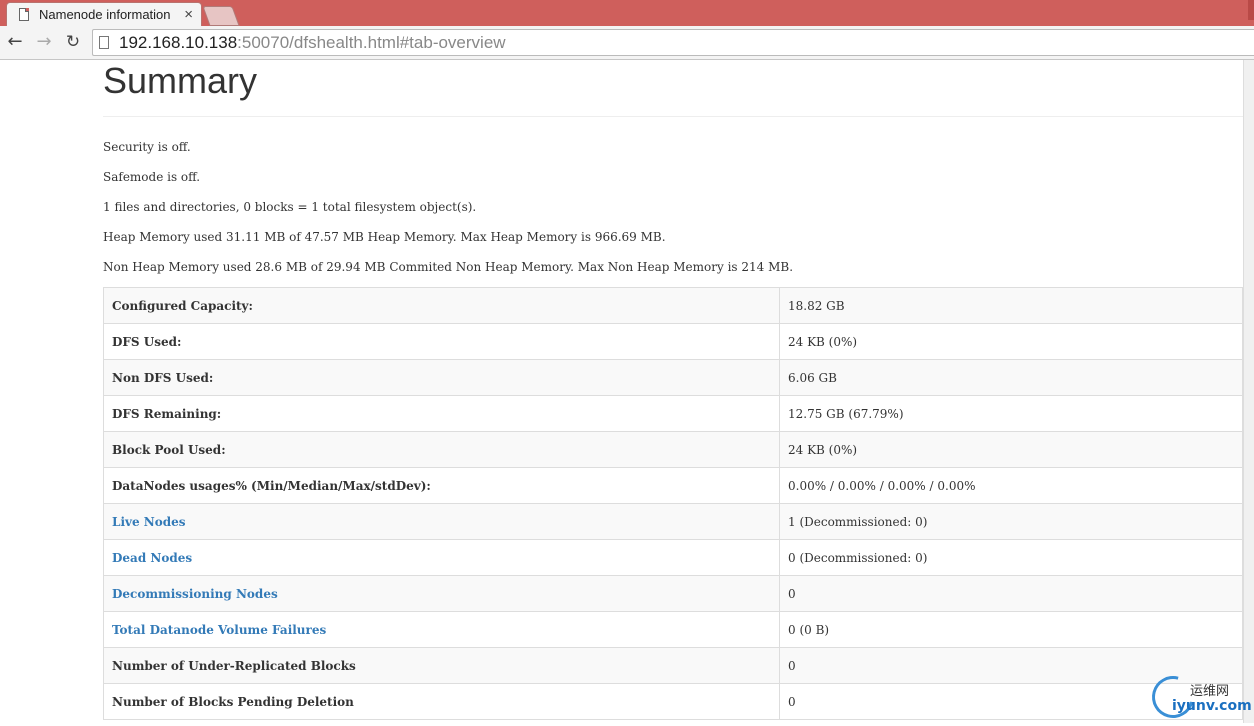 The width and height of the screenshot is (1254, 726). I want to click on table-row: DFS Remaining: 12.75 GB (67.79%), so click(673, 413).